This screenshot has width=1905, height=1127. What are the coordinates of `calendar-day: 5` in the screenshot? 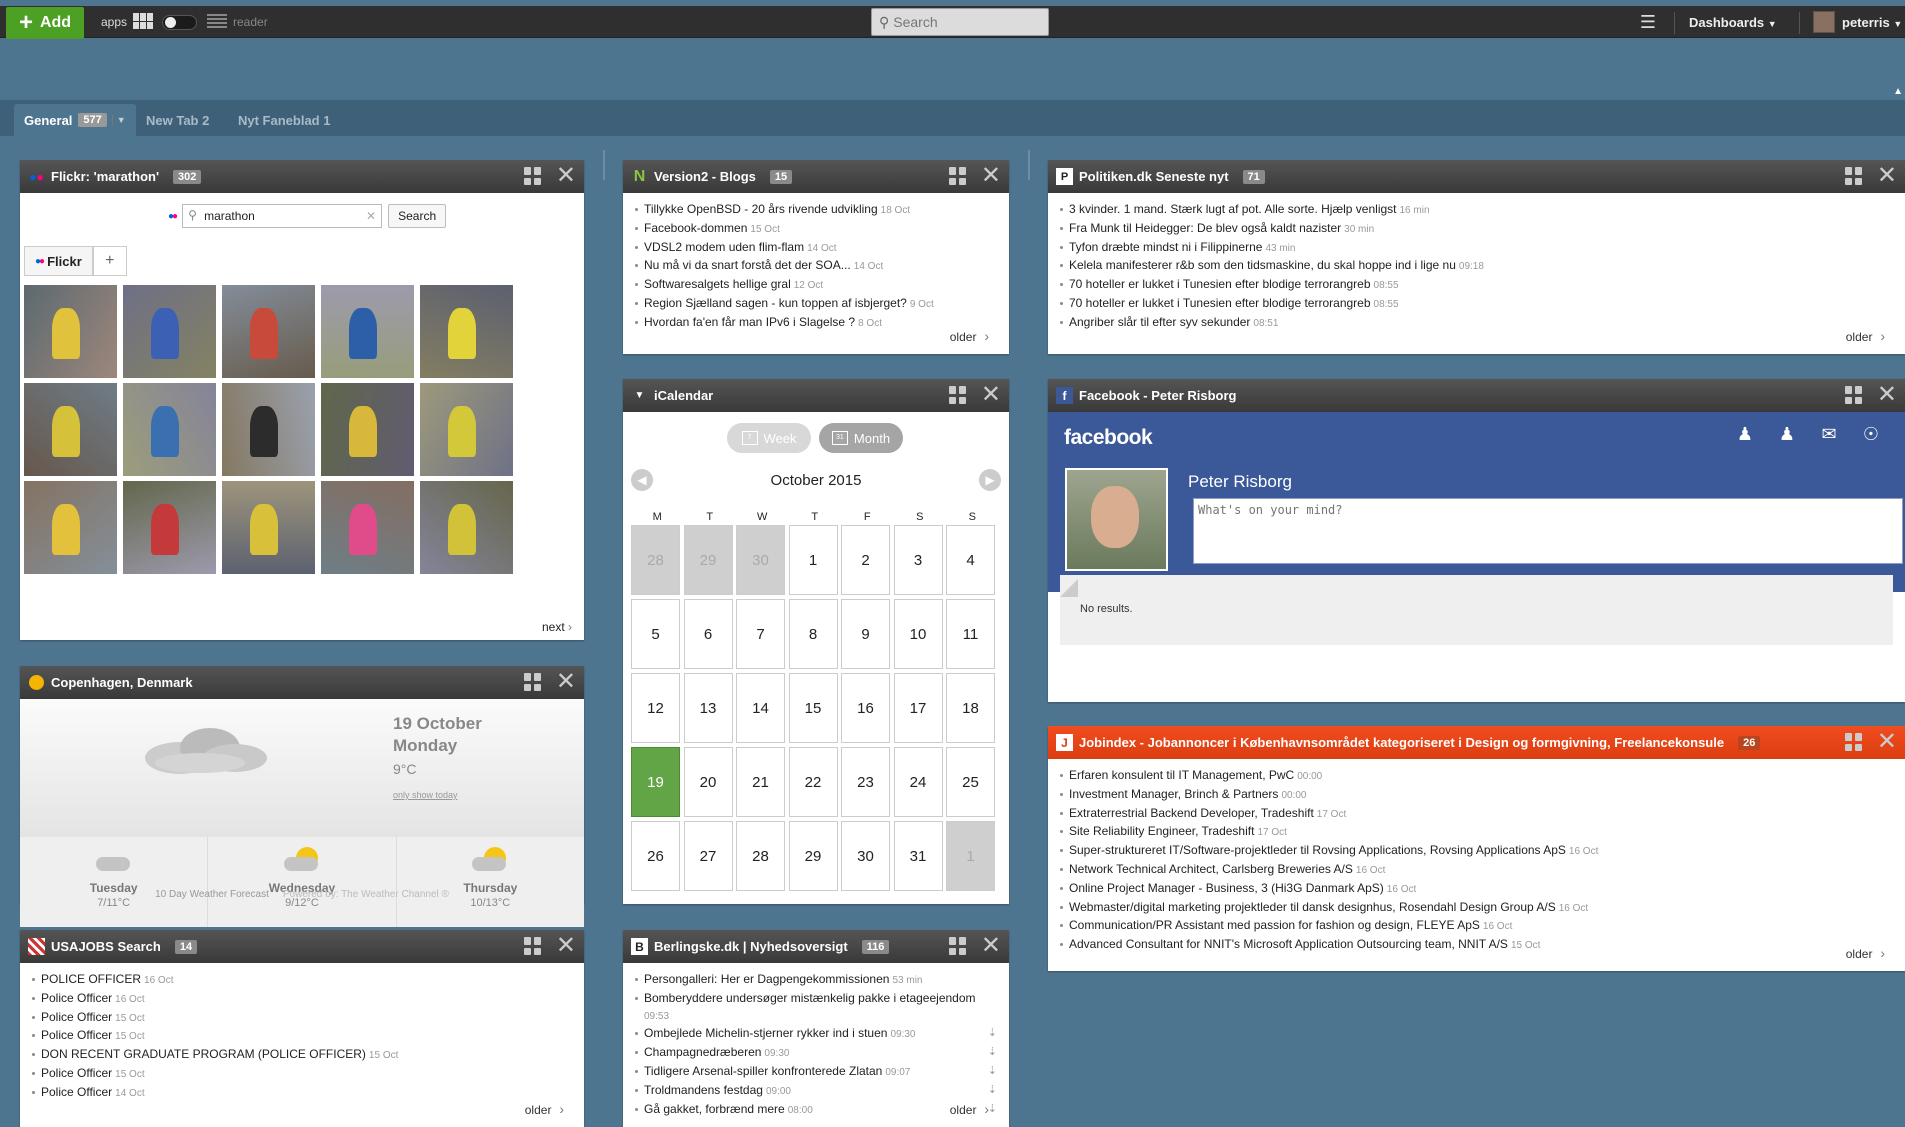 It's located at (655, 634).